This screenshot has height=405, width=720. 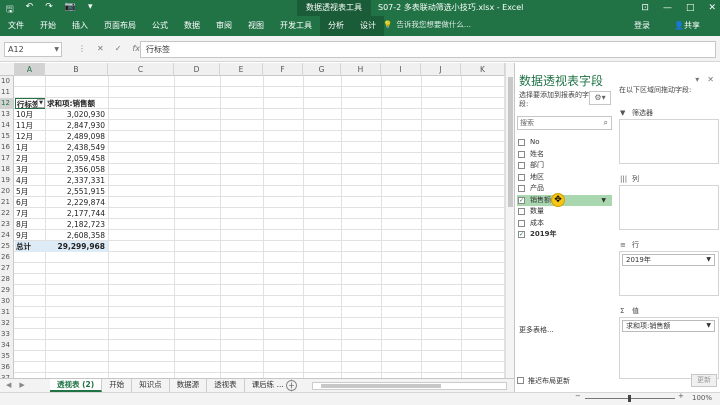 What do you see at coordinates (30, 235) in the screenshot?
I see `cell-a: 9月` at bounding box center [30, 235].